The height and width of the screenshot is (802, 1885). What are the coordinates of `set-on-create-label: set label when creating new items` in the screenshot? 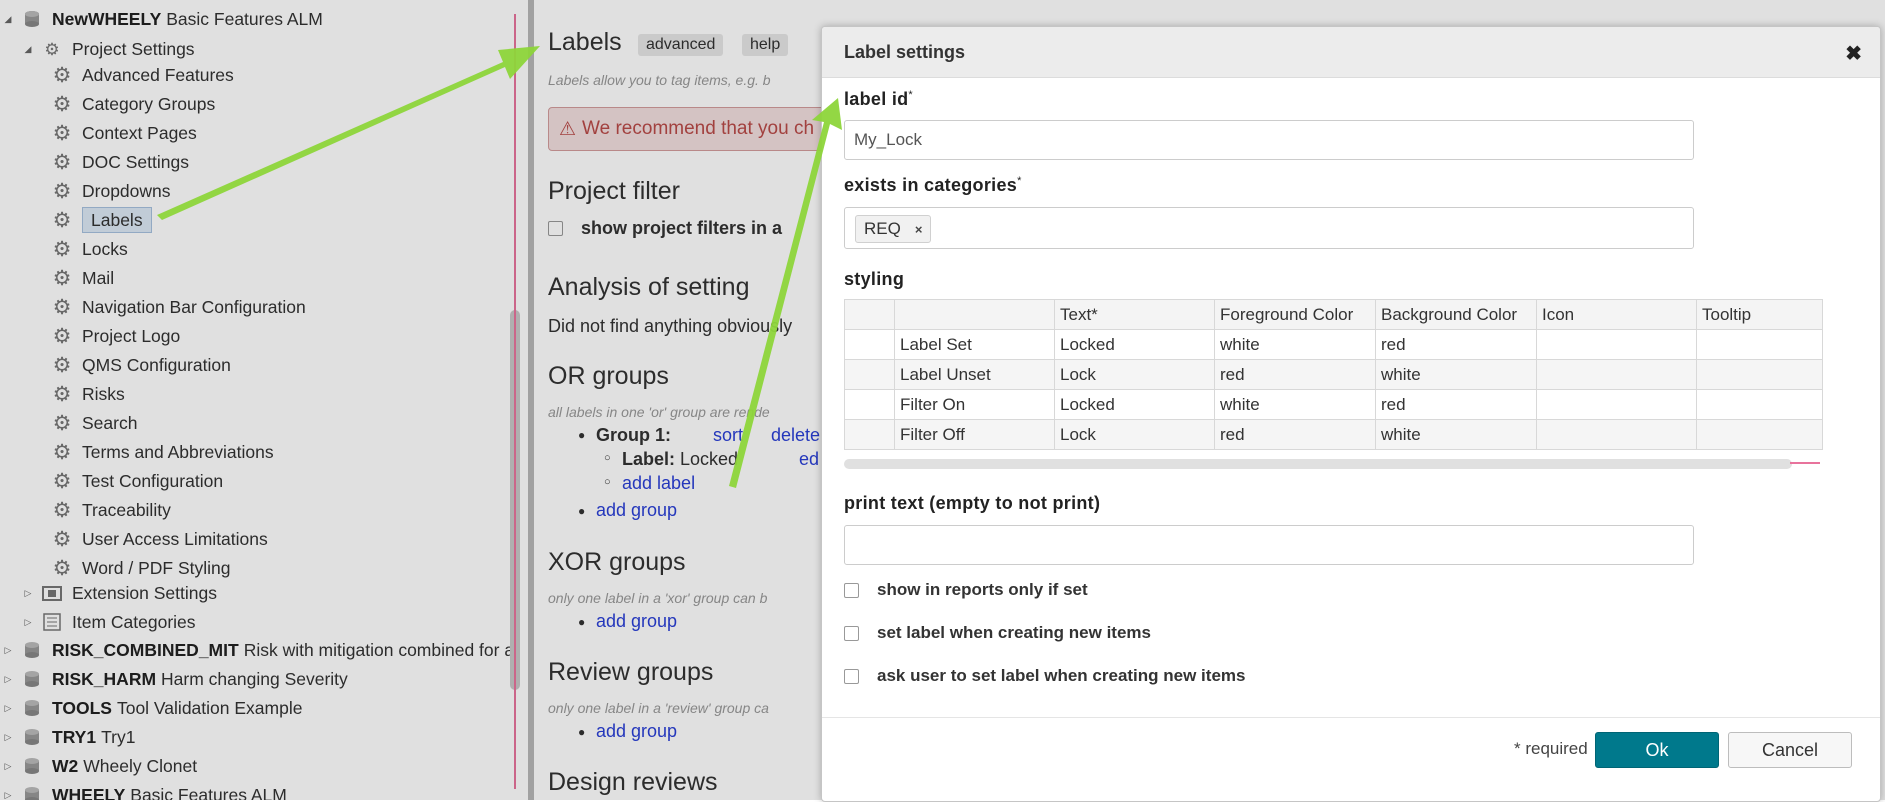 It's located at (1014, 632).